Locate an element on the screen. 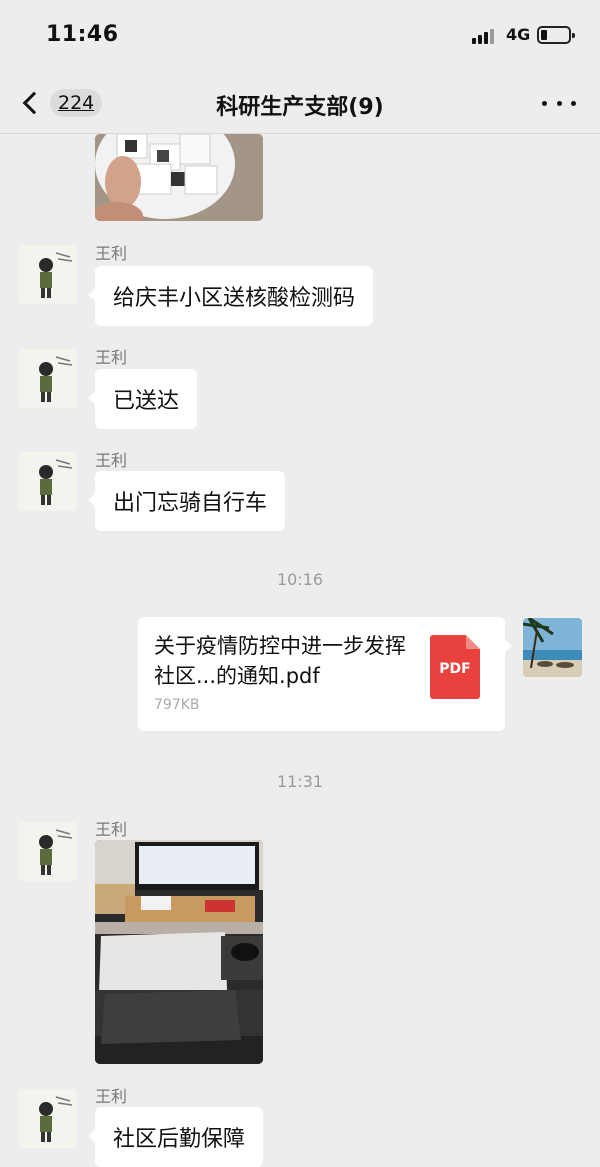  self-avatar is located at coordinates (552, 647).